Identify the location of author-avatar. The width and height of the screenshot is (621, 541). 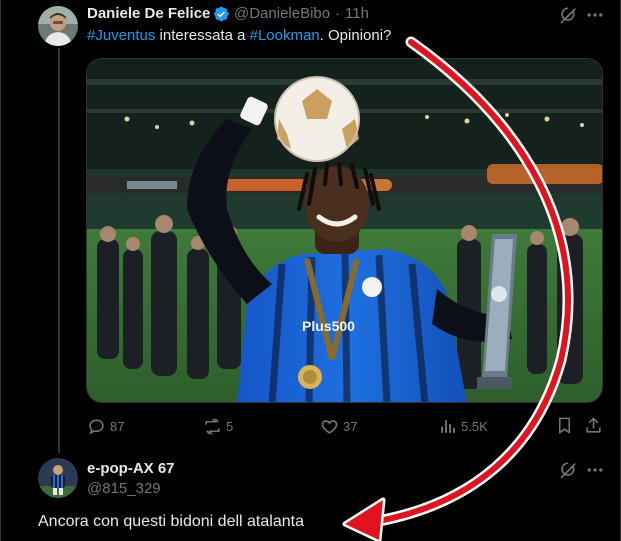
(58, 26).